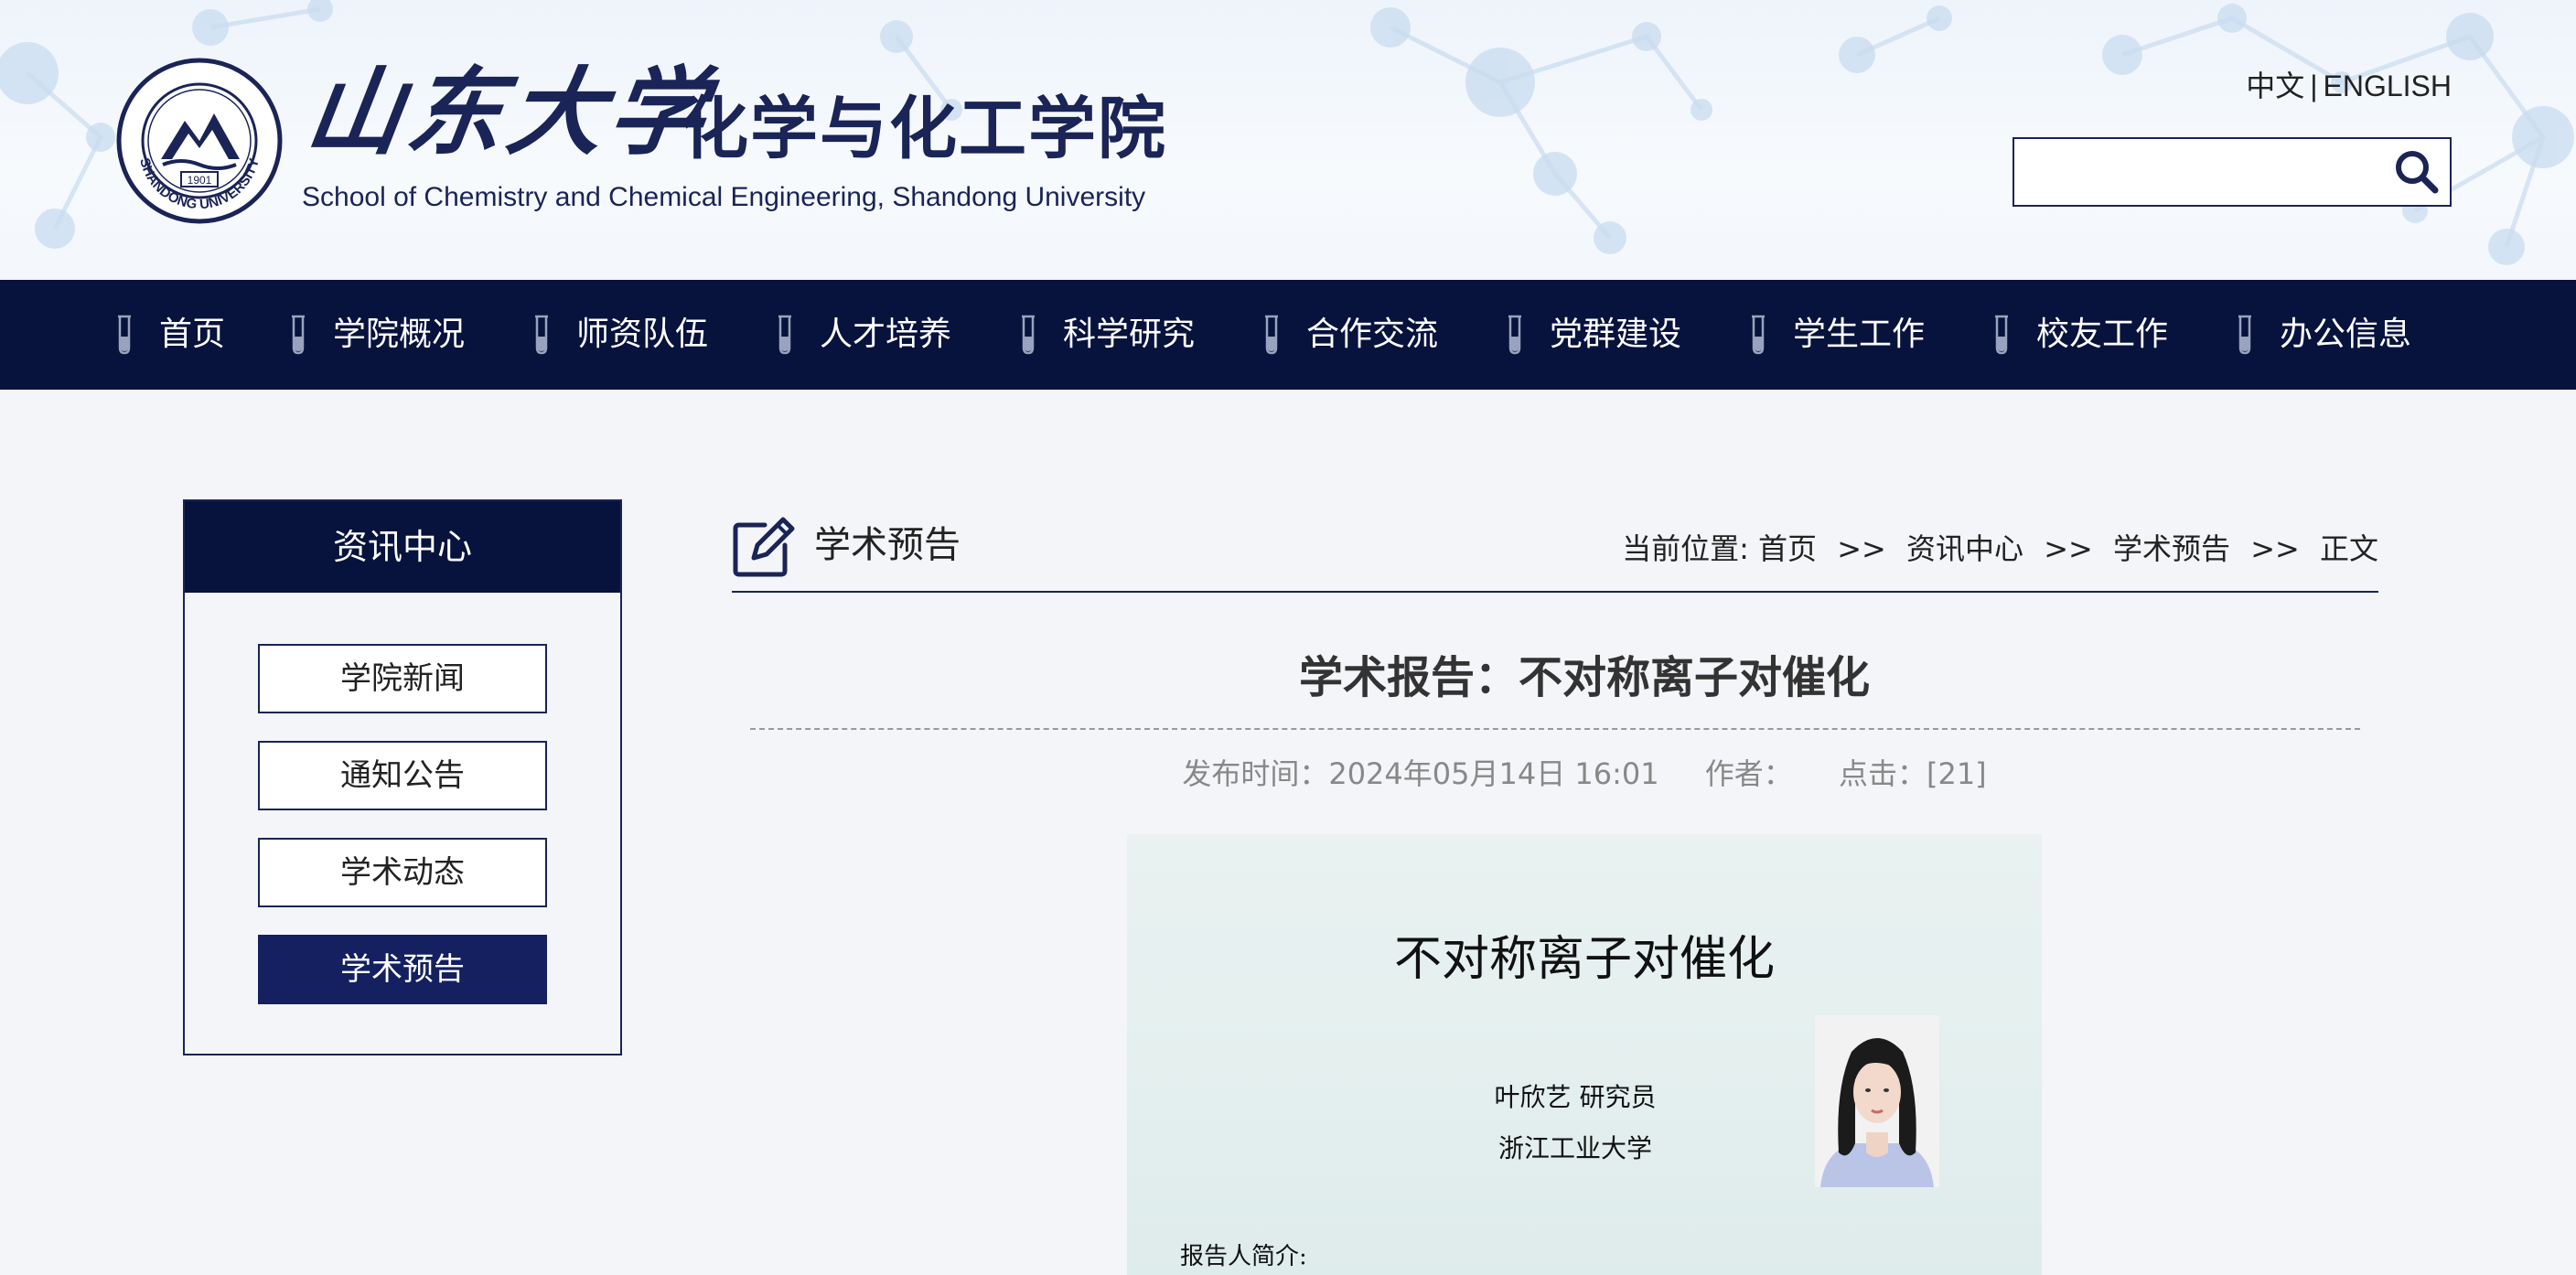 The image size is (2576, 1275). What do you see at coordinates (1616, 334) in the screenshot?
I see `nav-item-label: 党群建设` at bounding box center [1616, 334].